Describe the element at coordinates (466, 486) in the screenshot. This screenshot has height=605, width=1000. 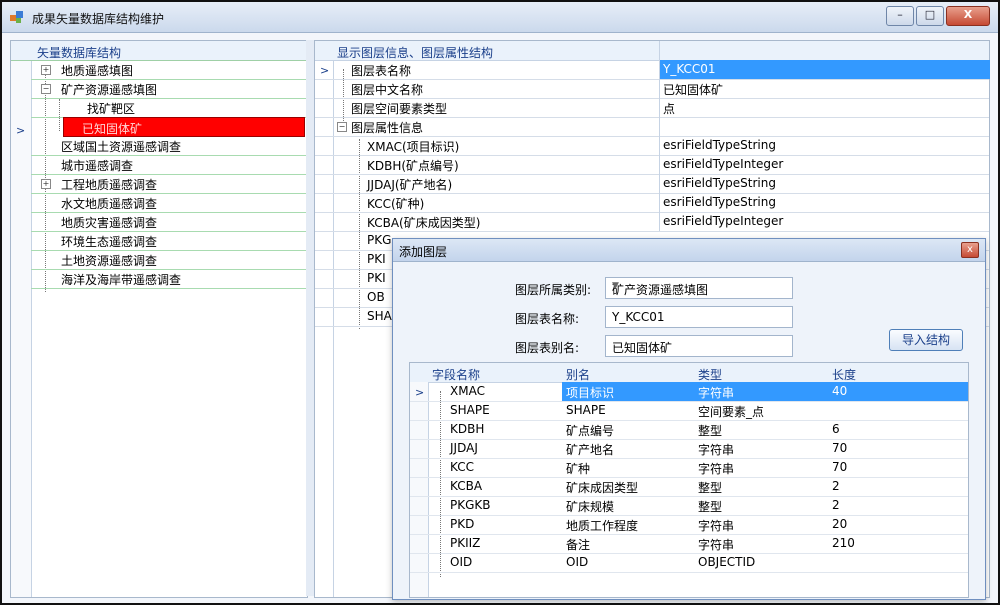
I see `field-name: KCBA` at that location.